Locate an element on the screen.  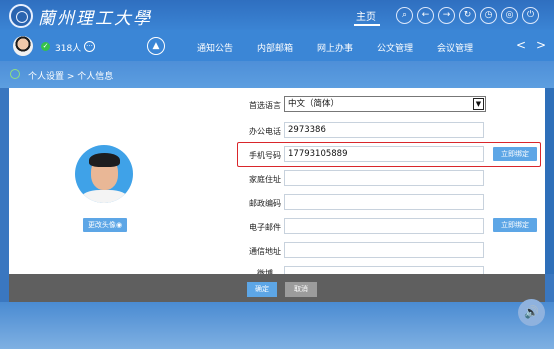
language-label: 首选语言 is located at coordinates (265, 105).